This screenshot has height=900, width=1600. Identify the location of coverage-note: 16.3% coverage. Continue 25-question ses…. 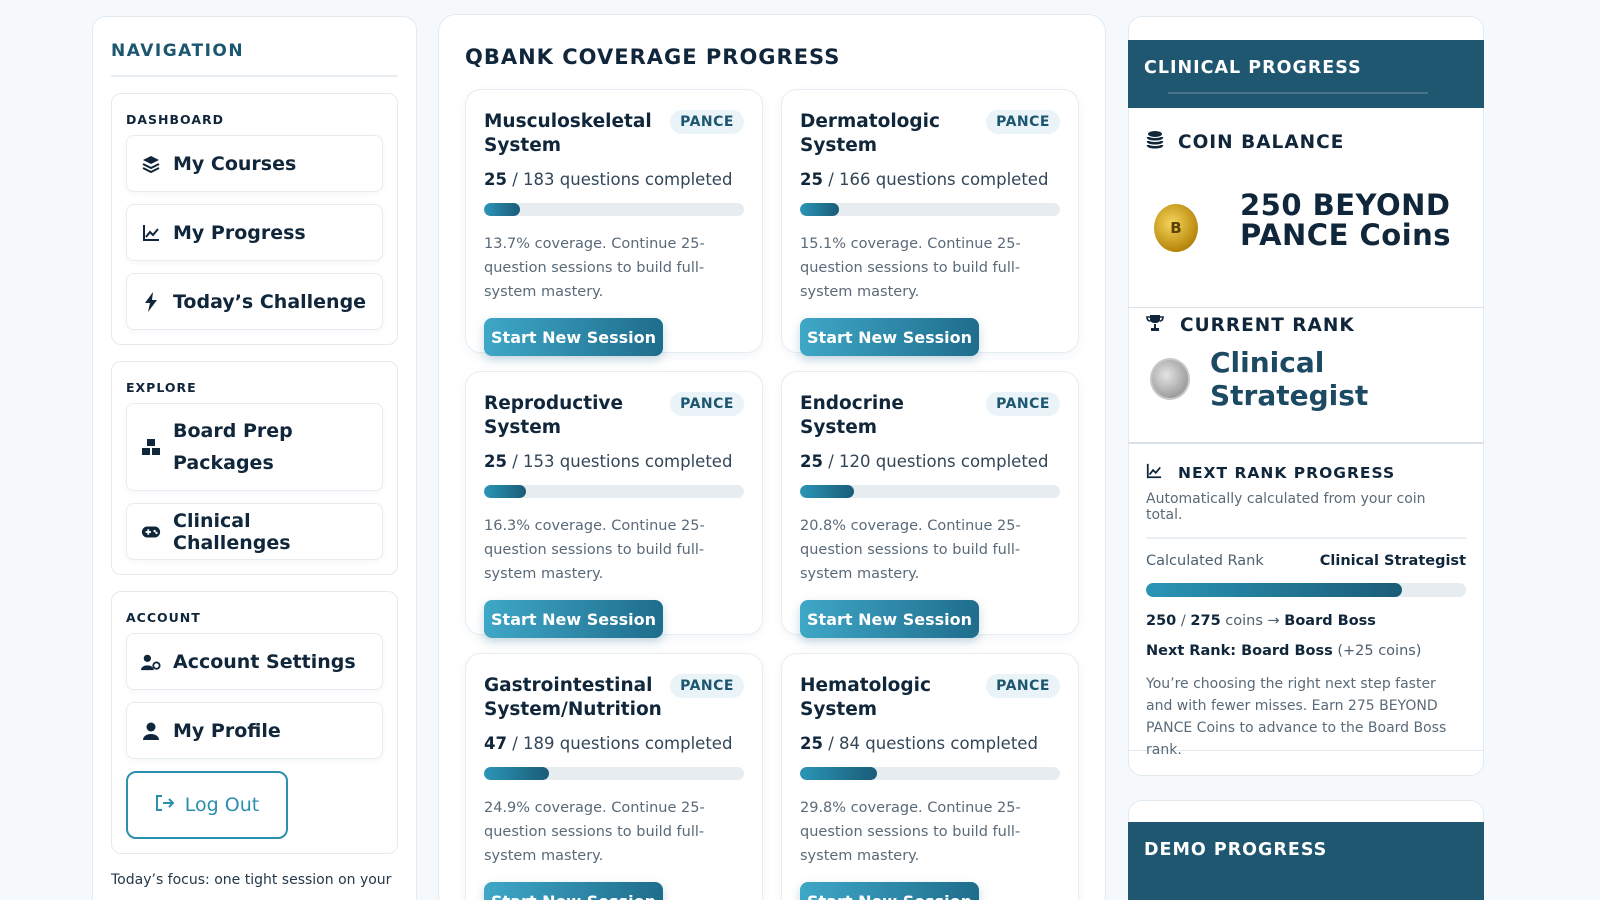
(594, 550).